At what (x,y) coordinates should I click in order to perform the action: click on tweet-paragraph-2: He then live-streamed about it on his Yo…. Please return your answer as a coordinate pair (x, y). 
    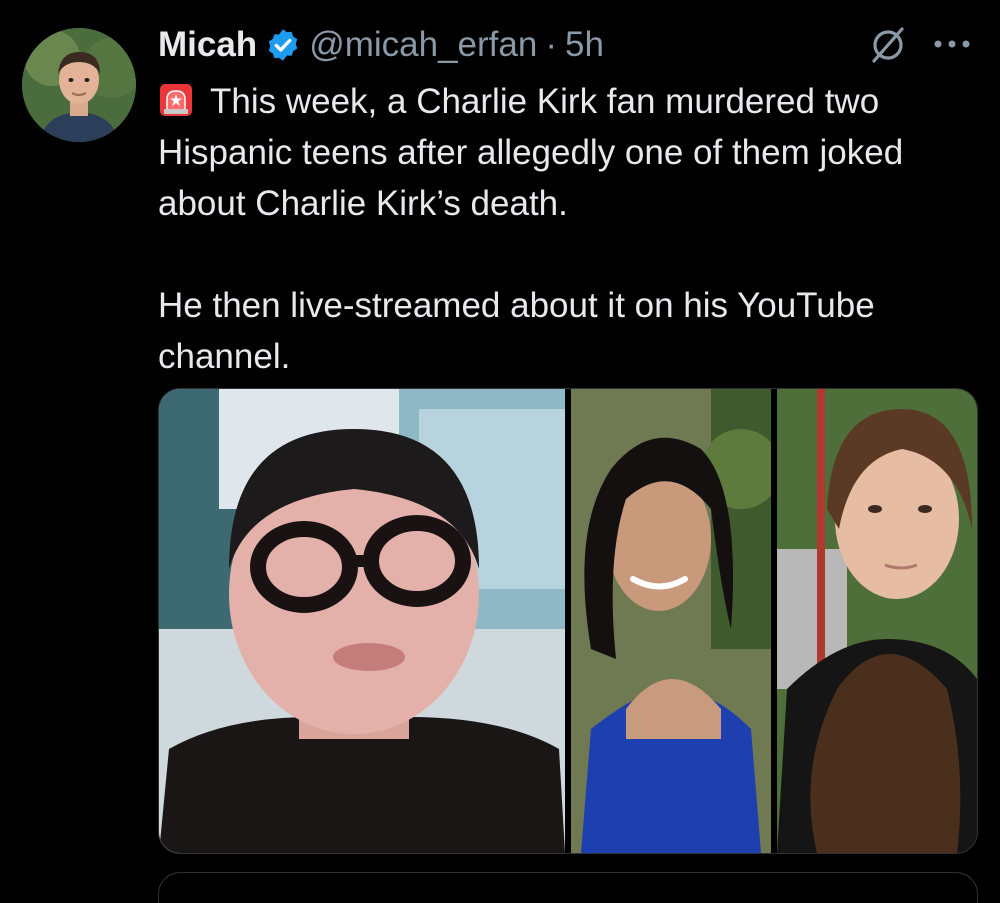
    Looking at the image, I should click on (516, 331).